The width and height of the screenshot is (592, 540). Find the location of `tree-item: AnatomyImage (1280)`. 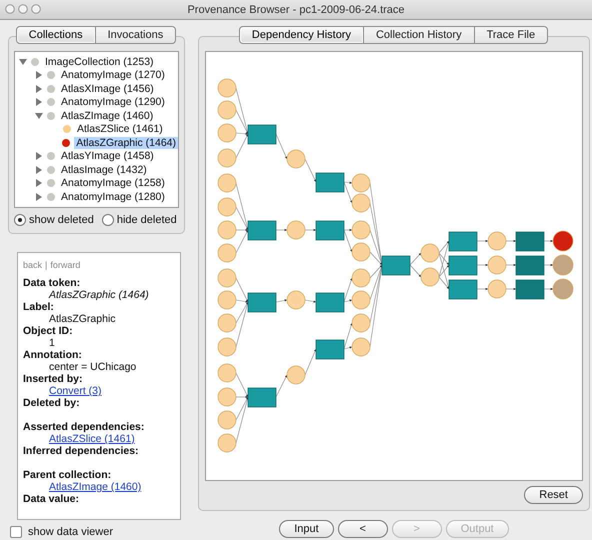

tree-item: AnatomyImage (1280) is located at coordinates (113, 196).